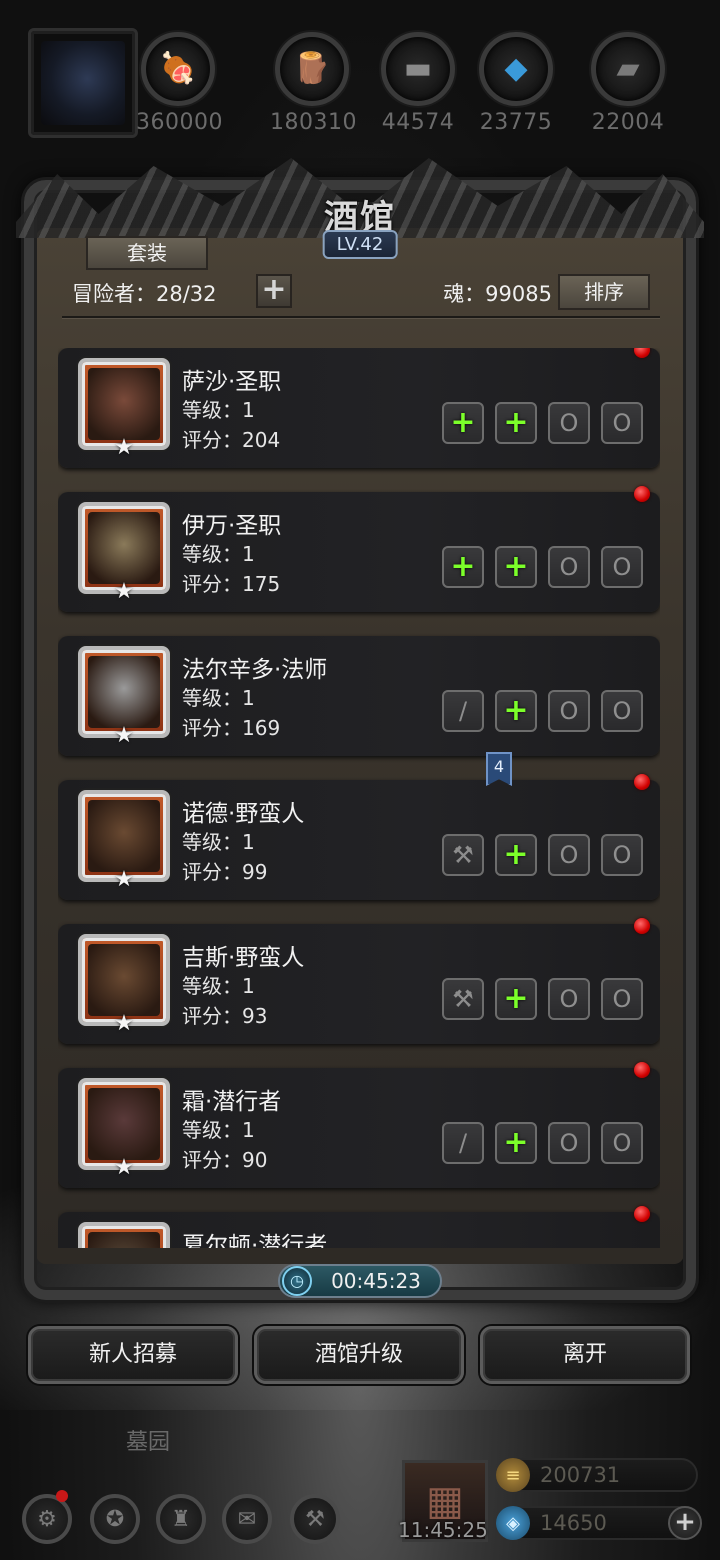  I want to click on resource-value: 360000, so click(179, 122).